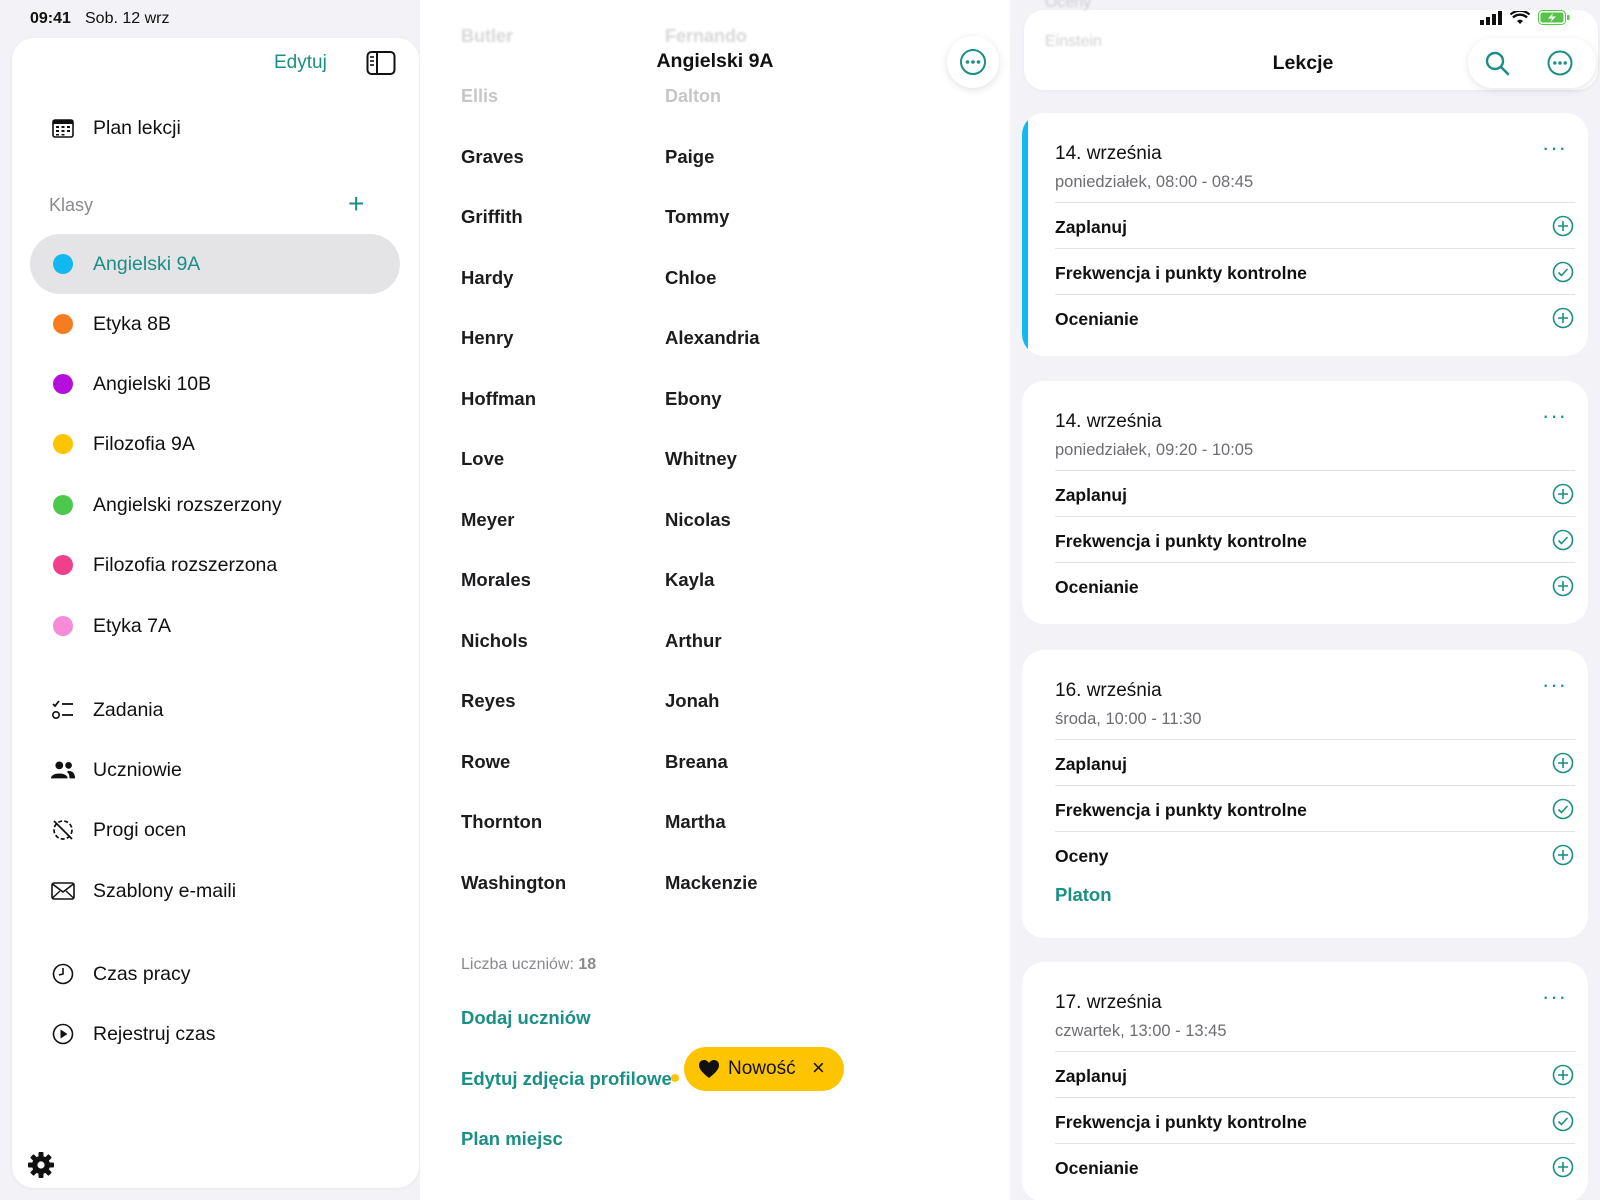 The width and height of the screenshot is (1600, 1200). What do you see at coordinates (818, 1068) in the screenshot?
I see `close-icon: ×` at bounding box center [818, 1068].